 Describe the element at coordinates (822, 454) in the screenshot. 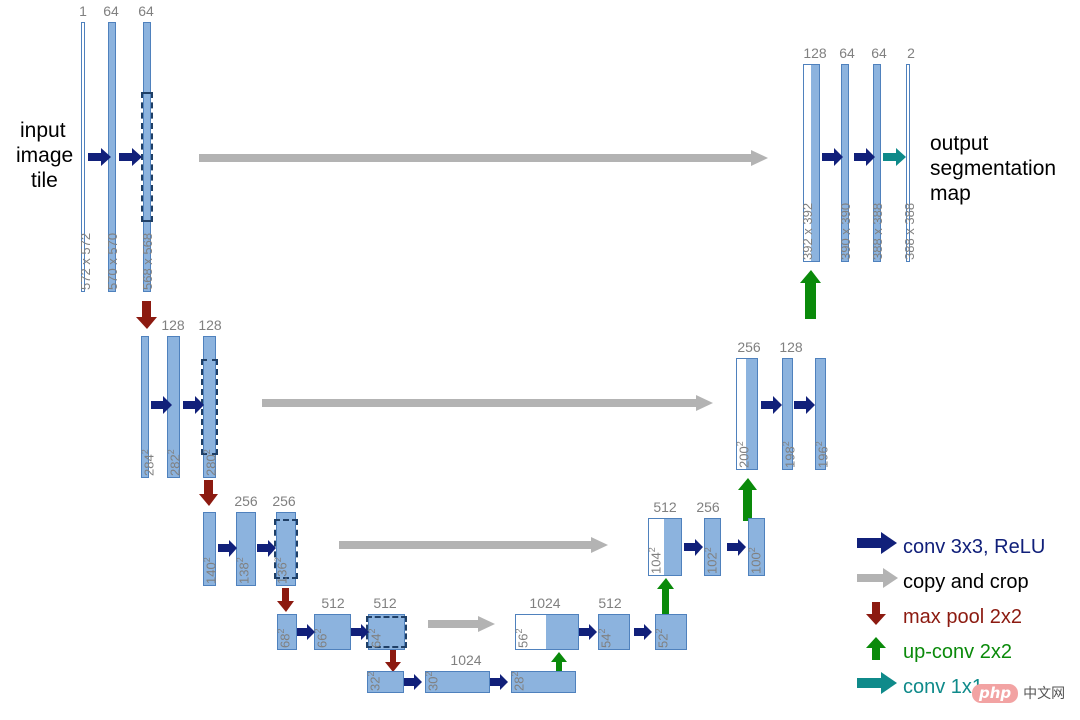

I see `dim-label-l2-d2: 1962` at that location.